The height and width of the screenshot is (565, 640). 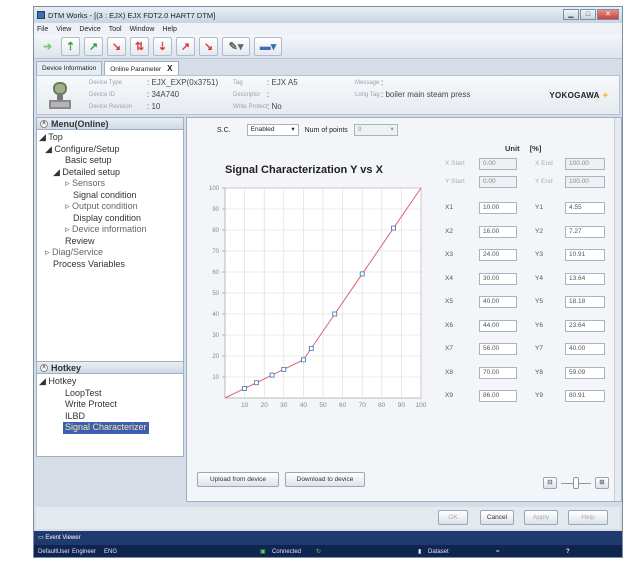 I want to click on y3-field: 10.91, so click(x=585, y=255).